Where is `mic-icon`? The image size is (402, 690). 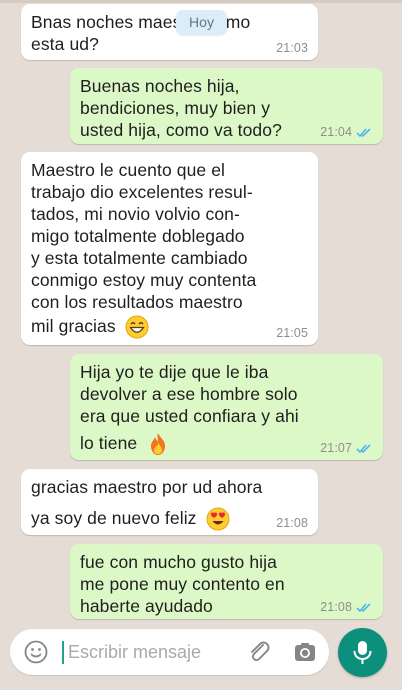 mic-icon is located at coordinates (362, 652).